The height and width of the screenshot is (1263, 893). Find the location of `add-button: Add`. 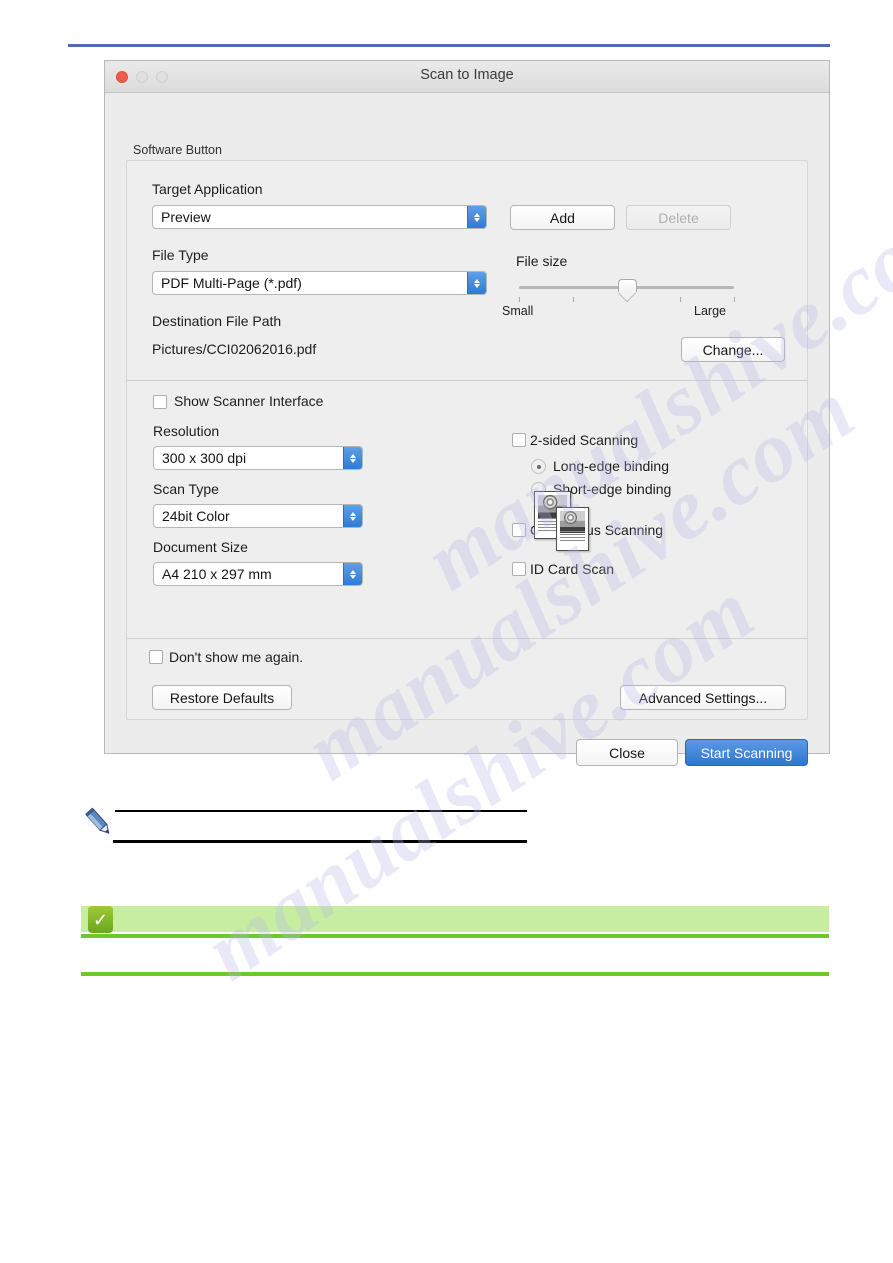

add-button: Add is located at coordinates (562, 217).